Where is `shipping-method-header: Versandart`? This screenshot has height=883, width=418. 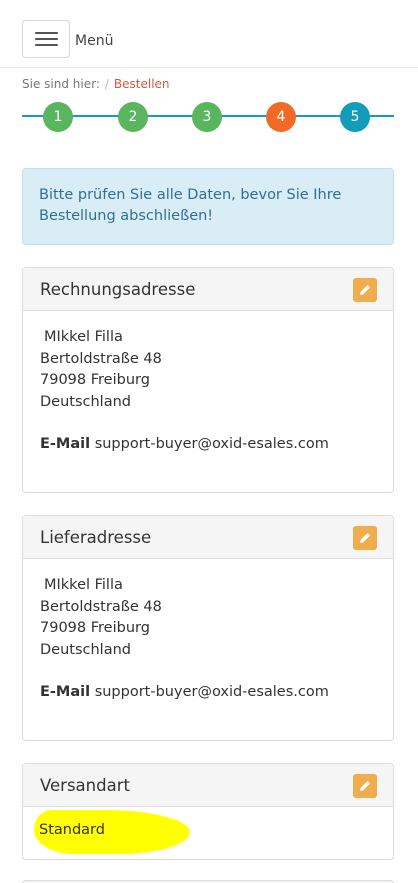 shipping-method-header: Versandart is located at coordinates (208, 785).